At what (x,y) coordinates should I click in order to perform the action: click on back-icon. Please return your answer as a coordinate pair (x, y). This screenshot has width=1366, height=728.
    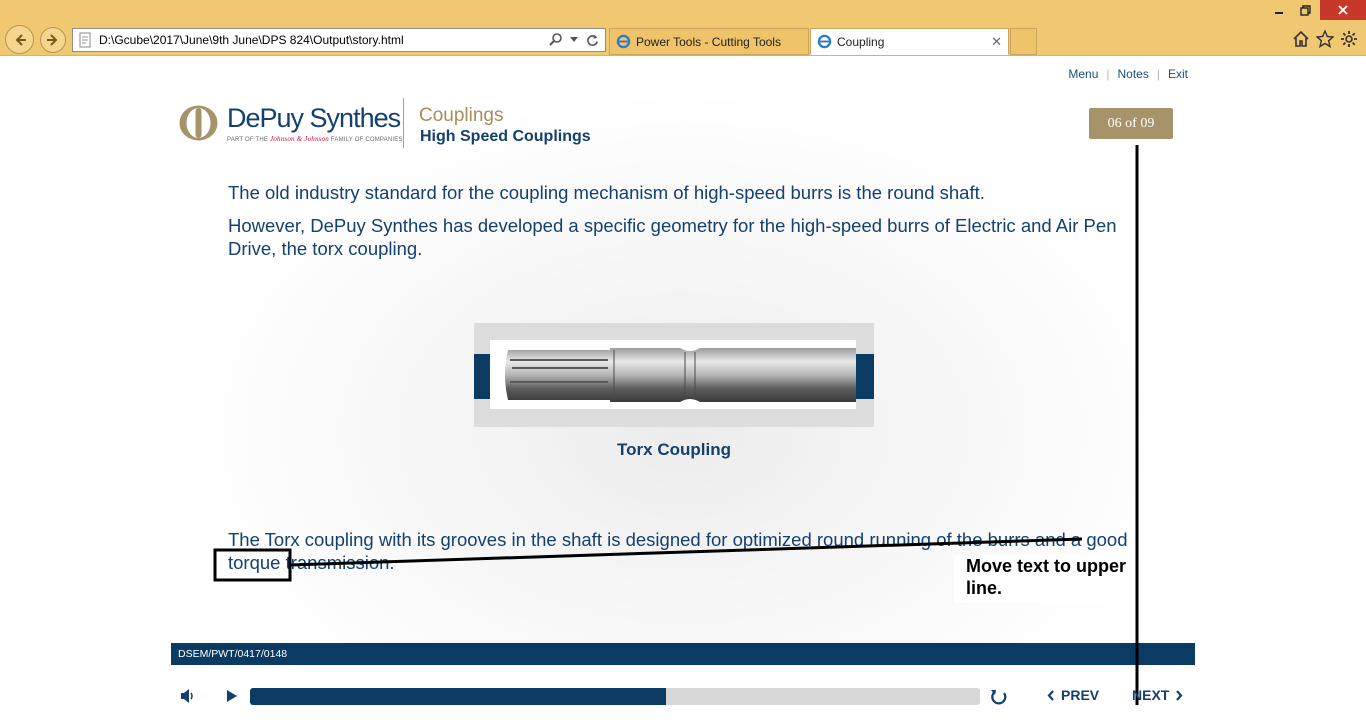
    Looking at the image, I should click on (20, 39).